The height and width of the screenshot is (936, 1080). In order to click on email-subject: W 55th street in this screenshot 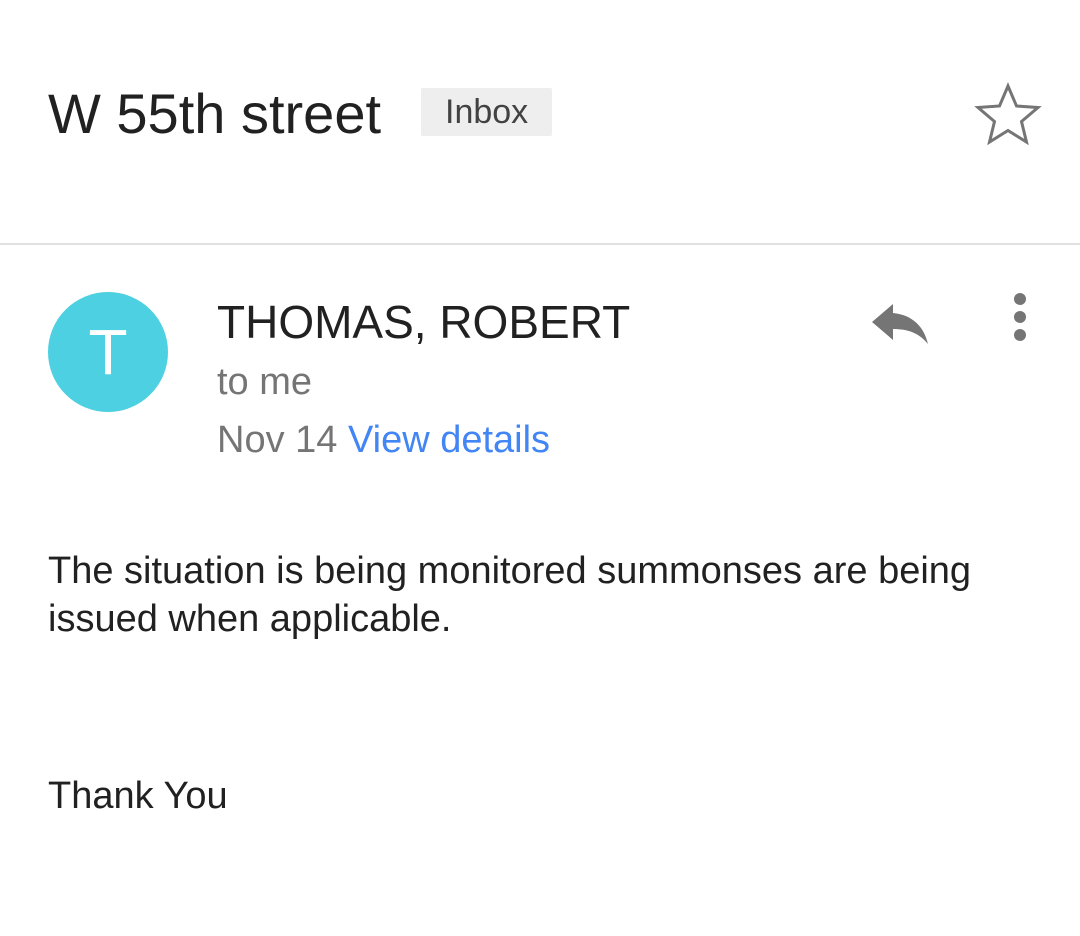, I will do `click(215, 113)`.